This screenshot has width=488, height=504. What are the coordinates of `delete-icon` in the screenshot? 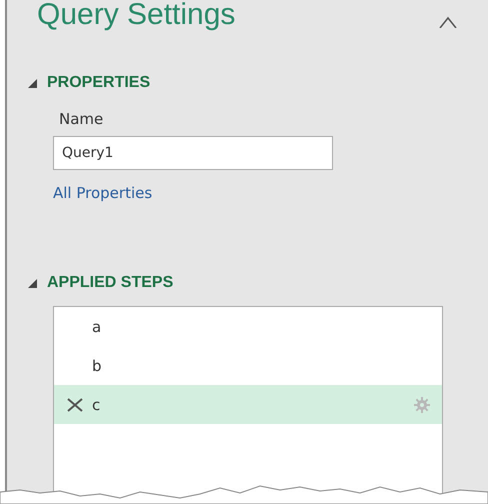 It's located at (75, 405).